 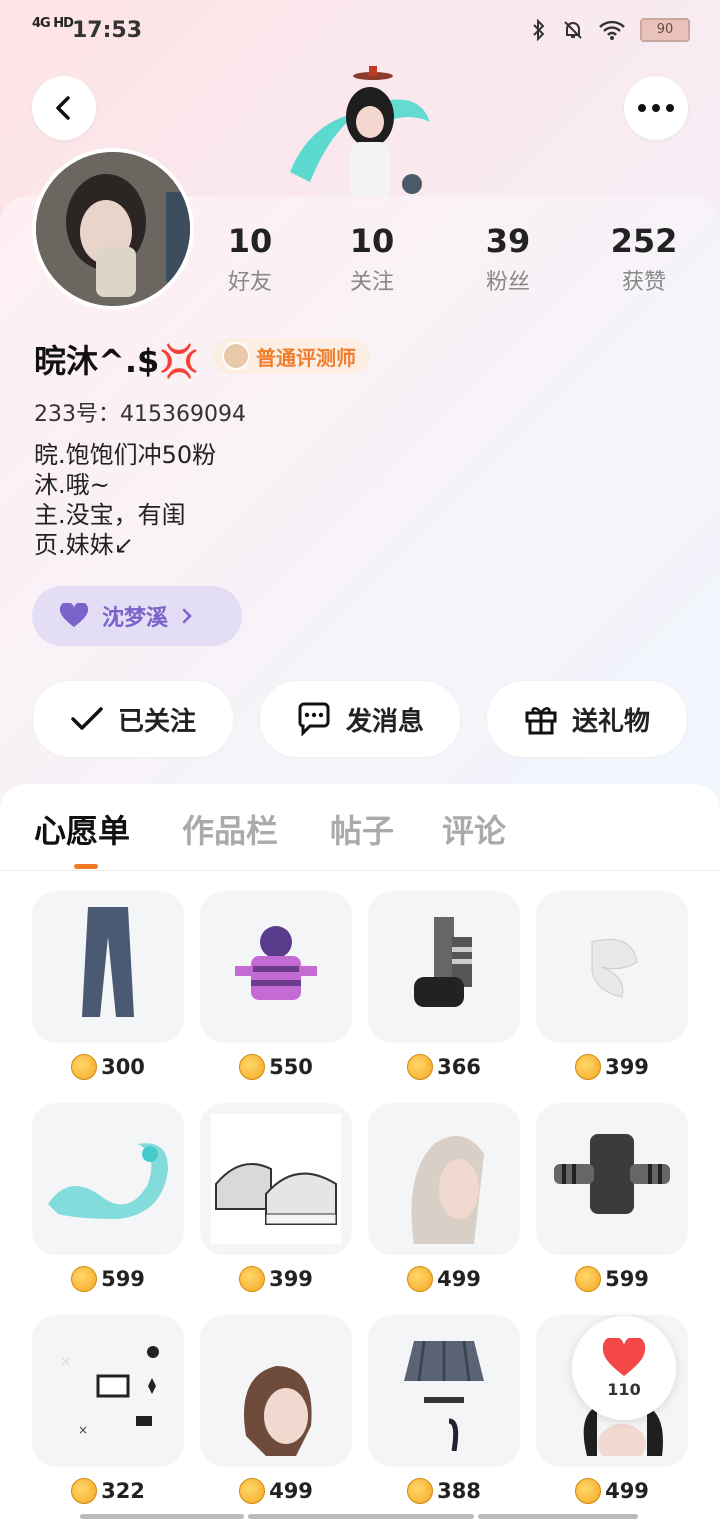 I want to click on striped-hoodie-icon, so click(x=276, y=963).